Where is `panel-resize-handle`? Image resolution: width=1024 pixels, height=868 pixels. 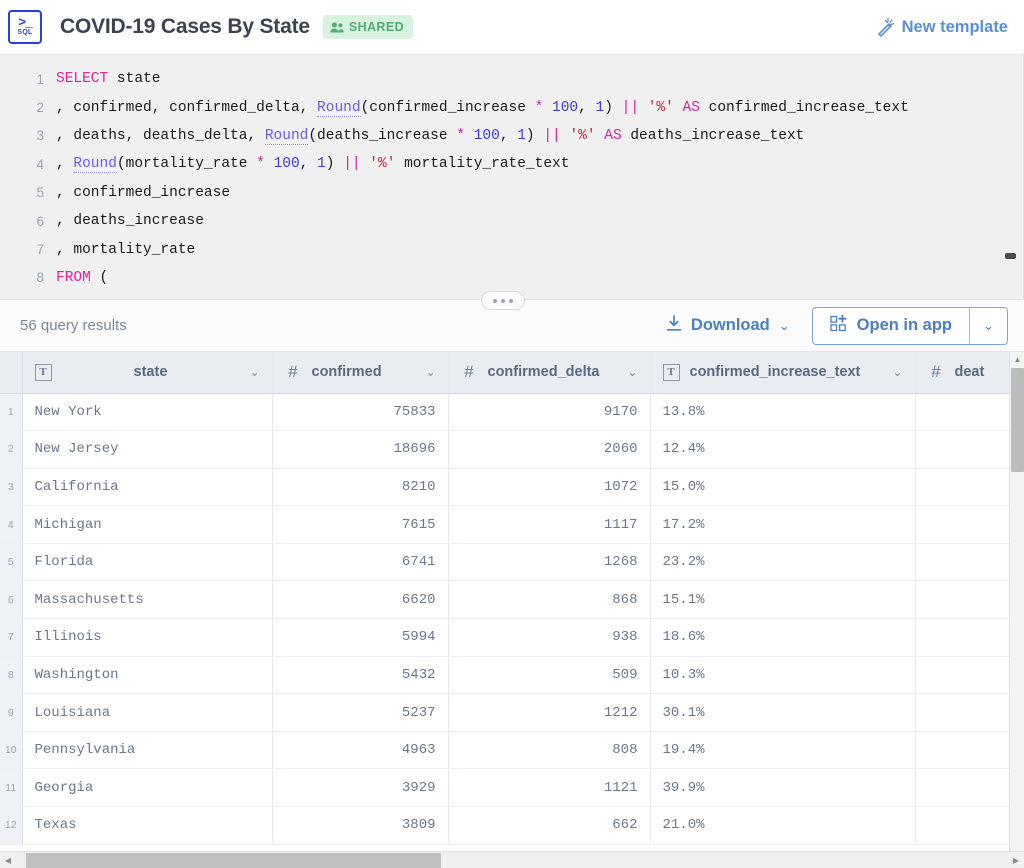 panel-resize-handle is located at coordinates (503, 300).